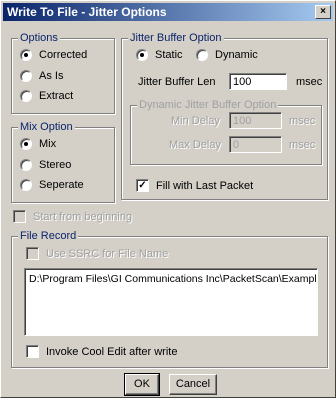 Image resolution: width=336 pixels, height=398 pixels. I want to click on mix-seperate-label: Seperate, so click(61, 185).